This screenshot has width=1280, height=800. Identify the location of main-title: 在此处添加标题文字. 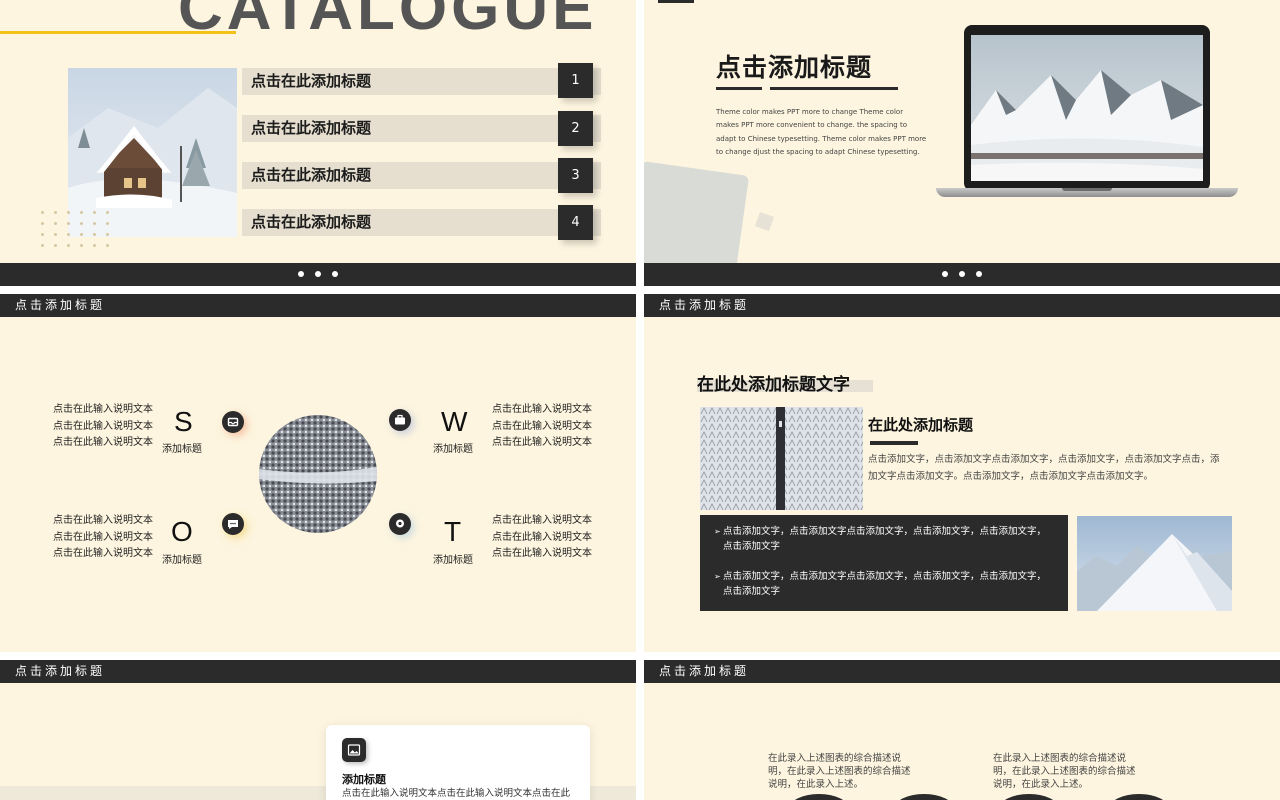
(773, 385).